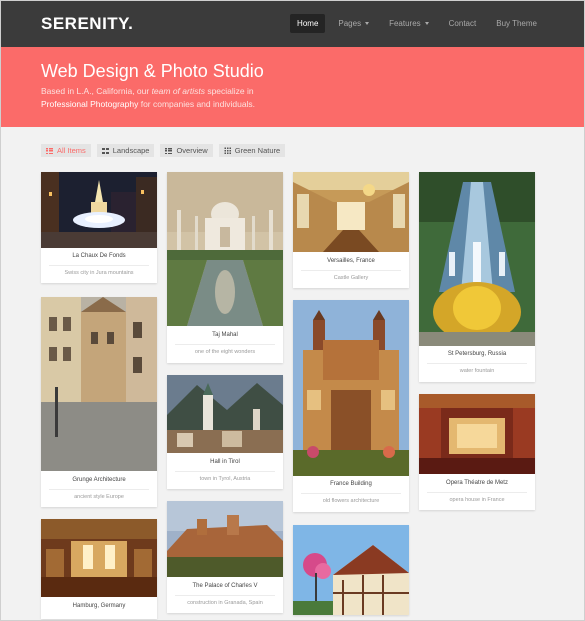 This screenshot has width=585, height=621. Describe the element at coordinates (351, 484) in the screenshot. I see `card-title: France Building` at that location.